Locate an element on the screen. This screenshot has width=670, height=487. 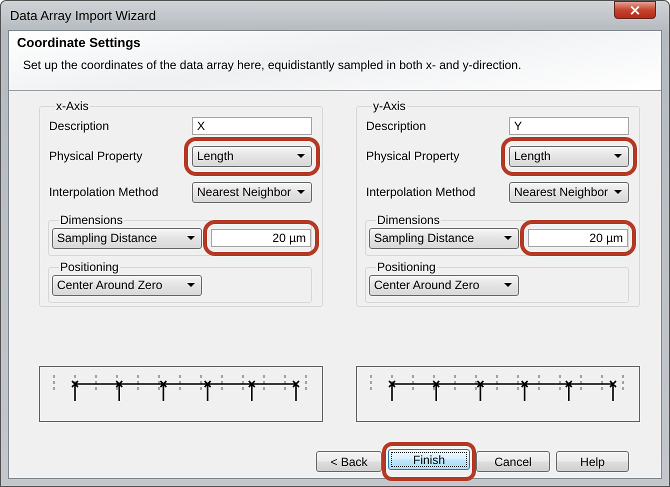
dialog-button: < Back is located at coordinates (349, 461).